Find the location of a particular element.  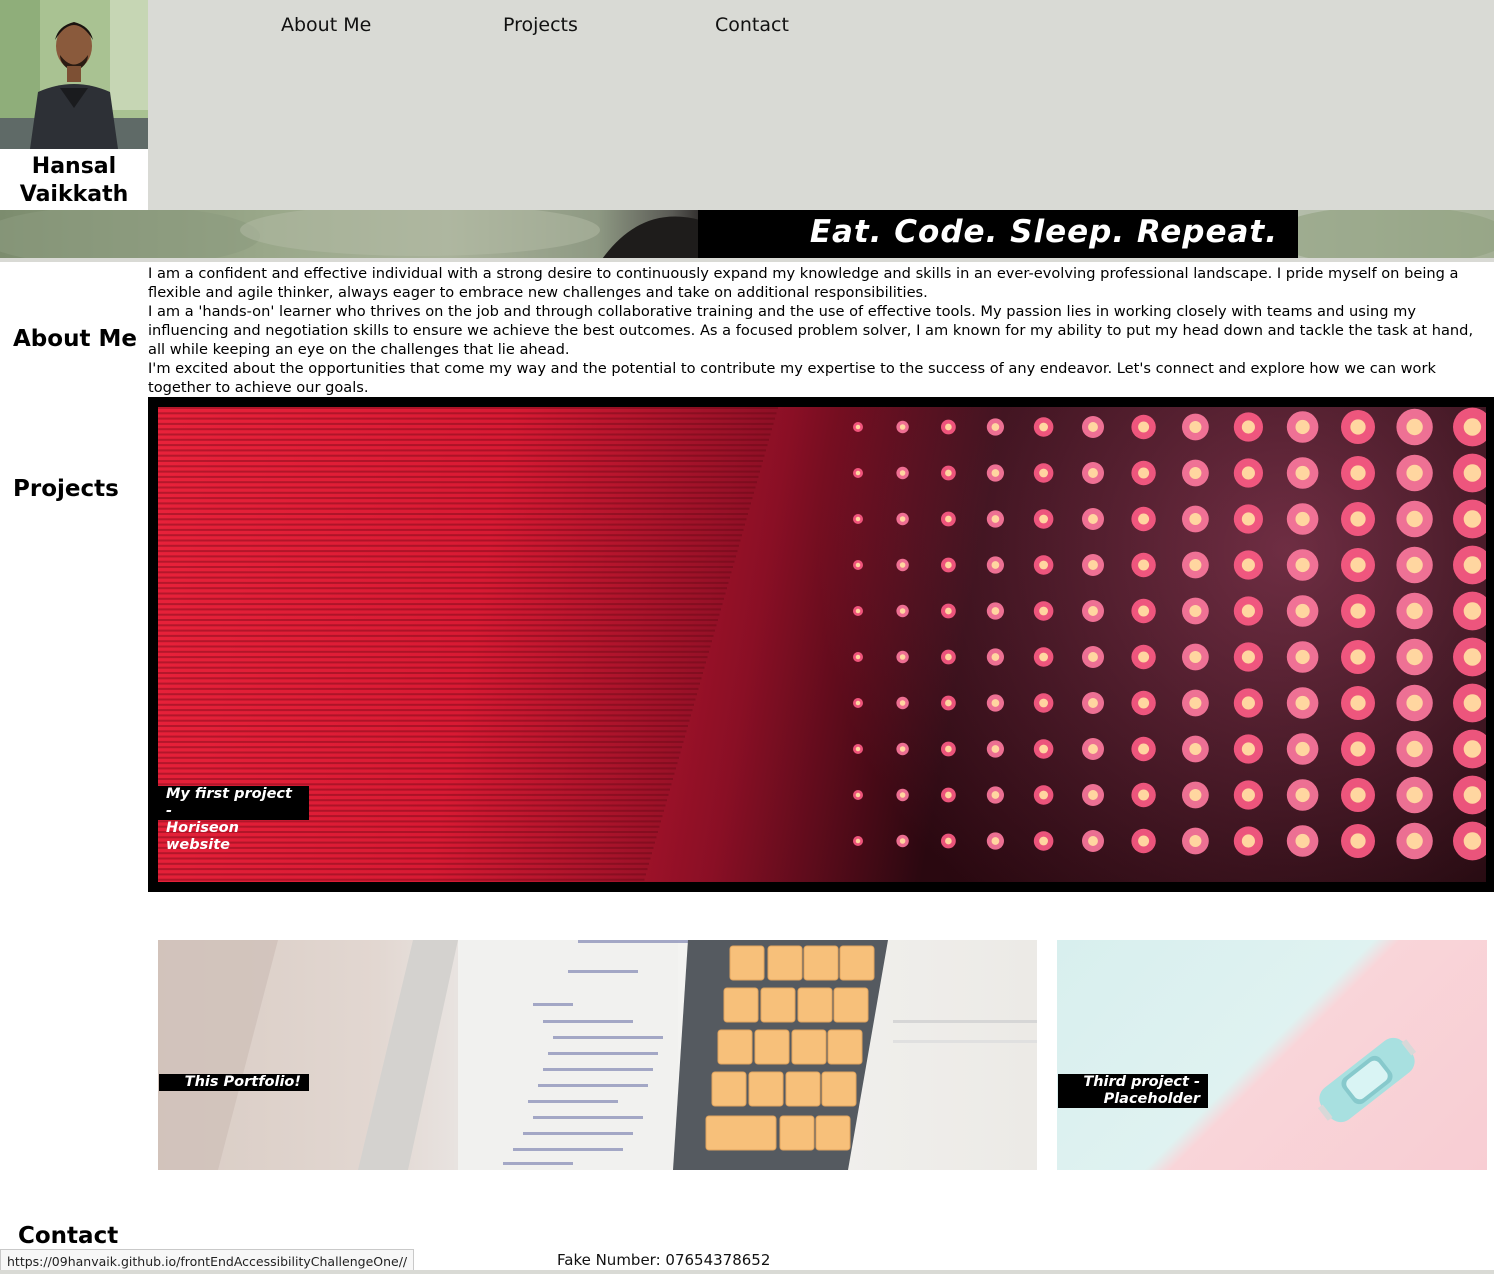

hero-banner: Eat. Code. Sleep. Repeat. is located at coordinates (747, 236).